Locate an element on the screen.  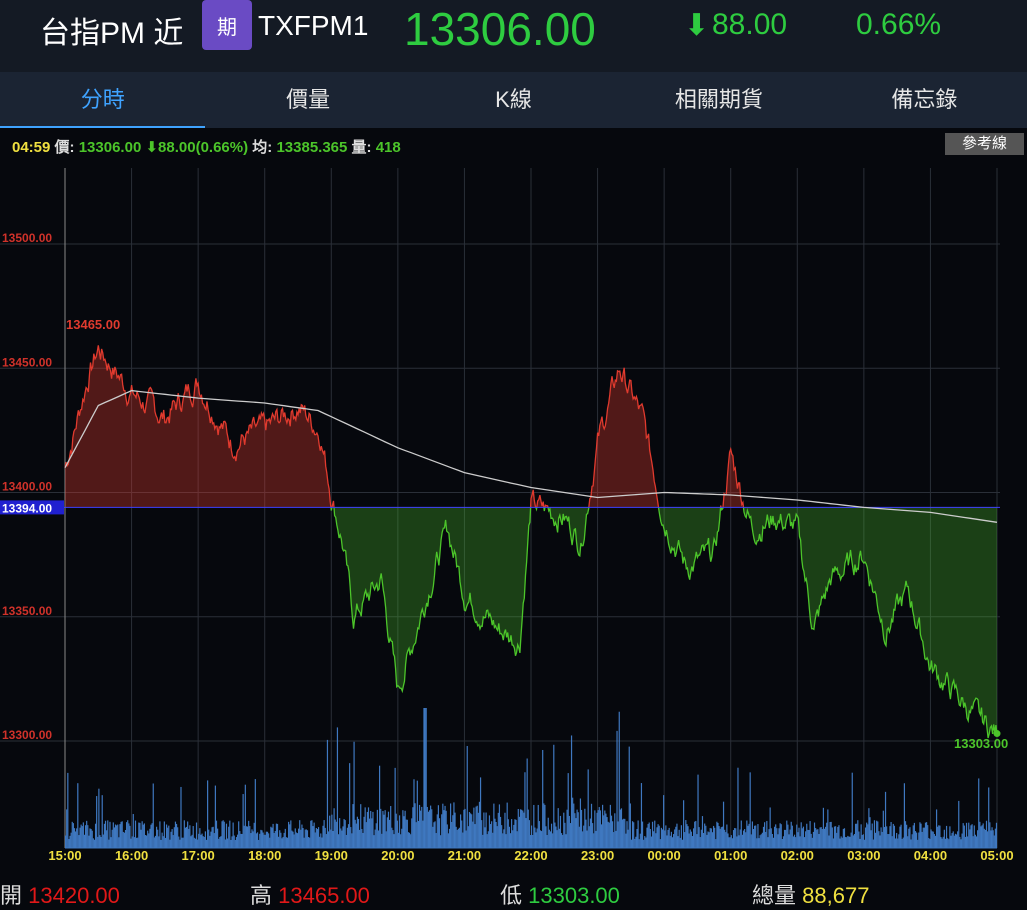
x-tick-label: 18:00 is located at coordinates (264, 855).